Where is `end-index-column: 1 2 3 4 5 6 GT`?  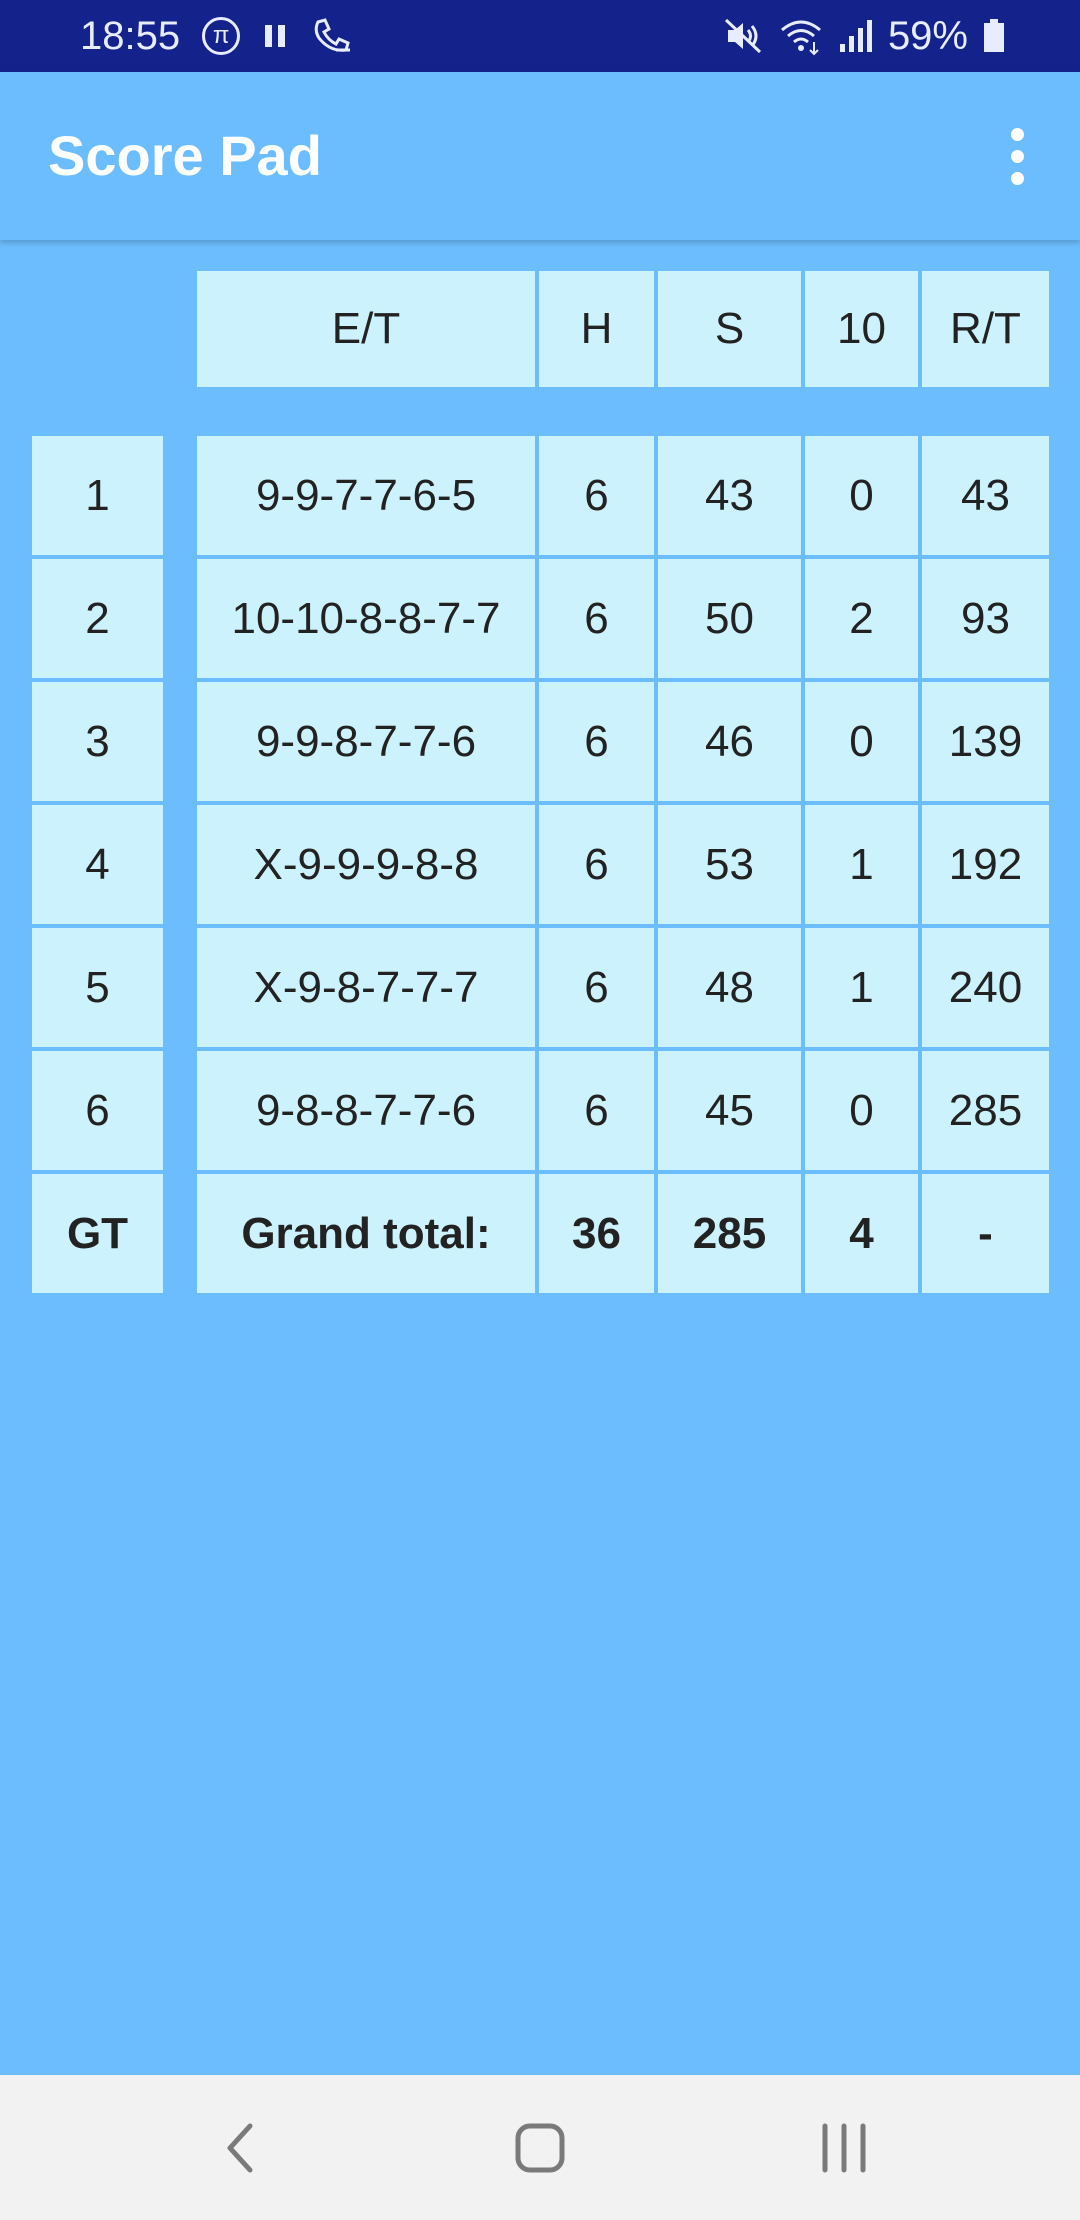
end-index-column: 1 2 3 4 5 6 GT is located at coordinates (97, 864).